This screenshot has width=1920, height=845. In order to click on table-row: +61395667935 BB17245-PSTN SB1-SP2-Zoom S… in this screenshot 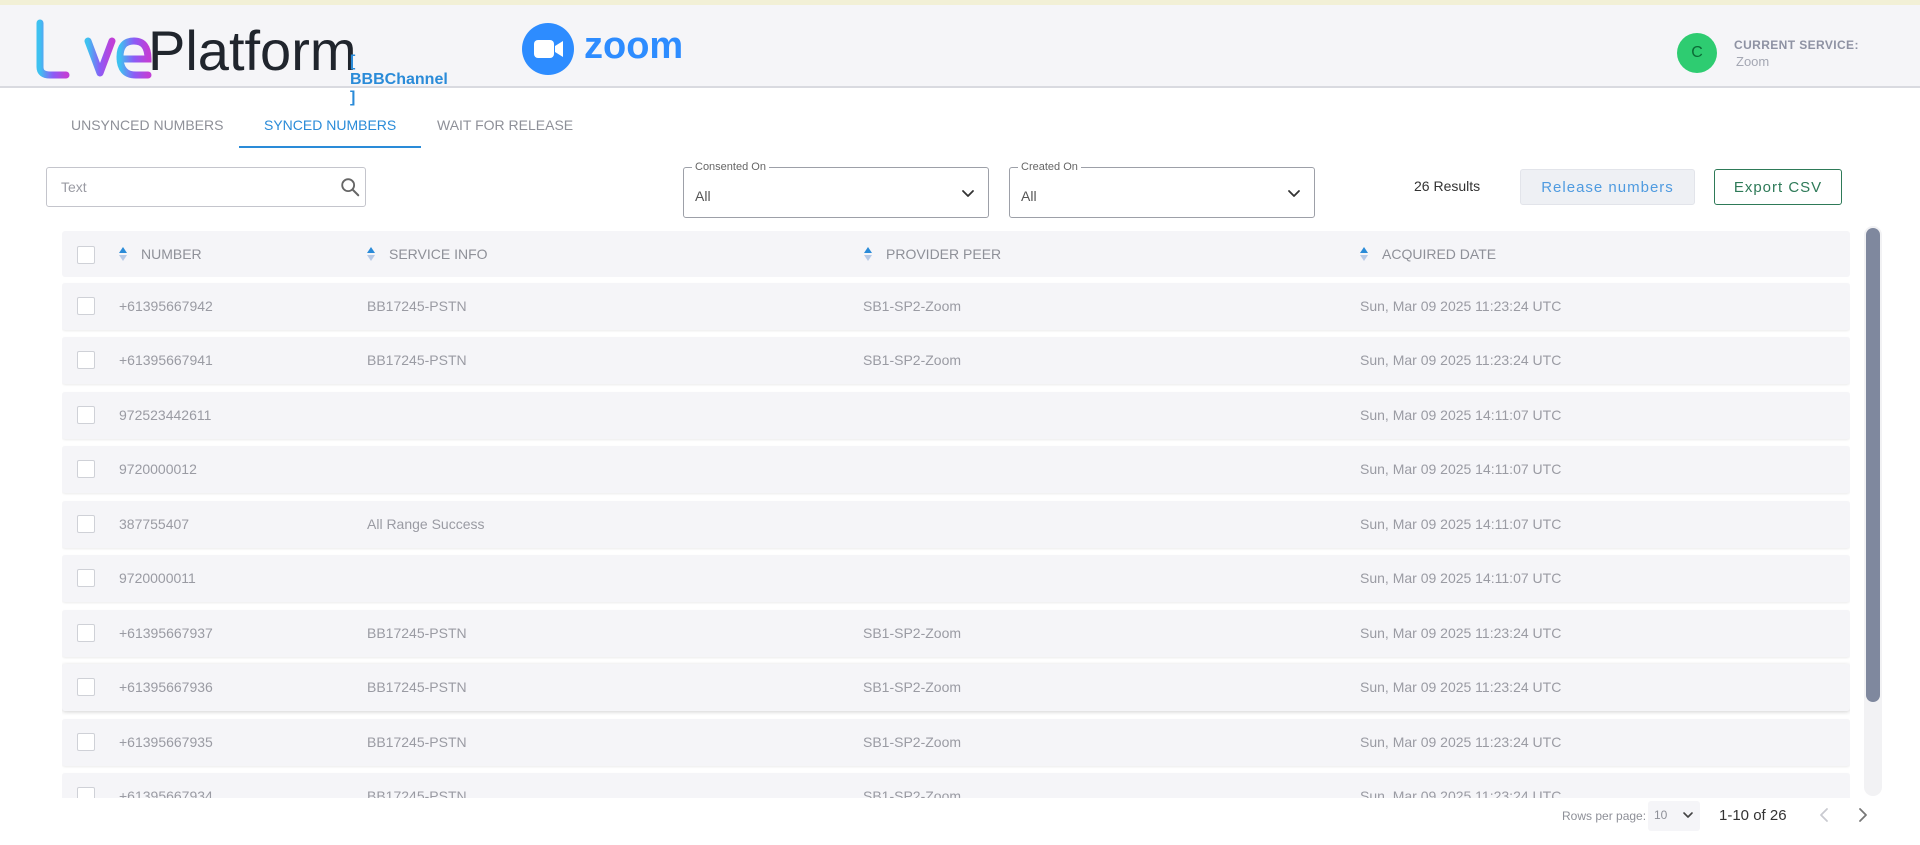, I will do `click(956, 742)`.